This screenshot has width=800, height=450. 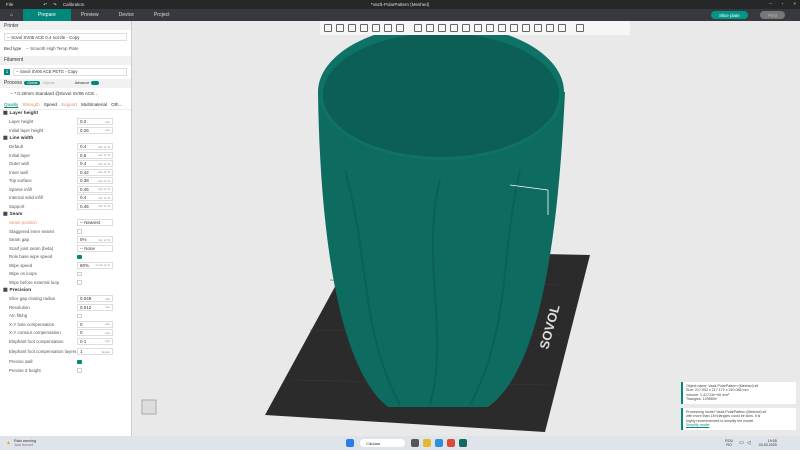 What do you see at coordinates (768, 443) in the screenshot?
I see `clock: 19:05 03.03.2025` at bounding box center [768, 443].